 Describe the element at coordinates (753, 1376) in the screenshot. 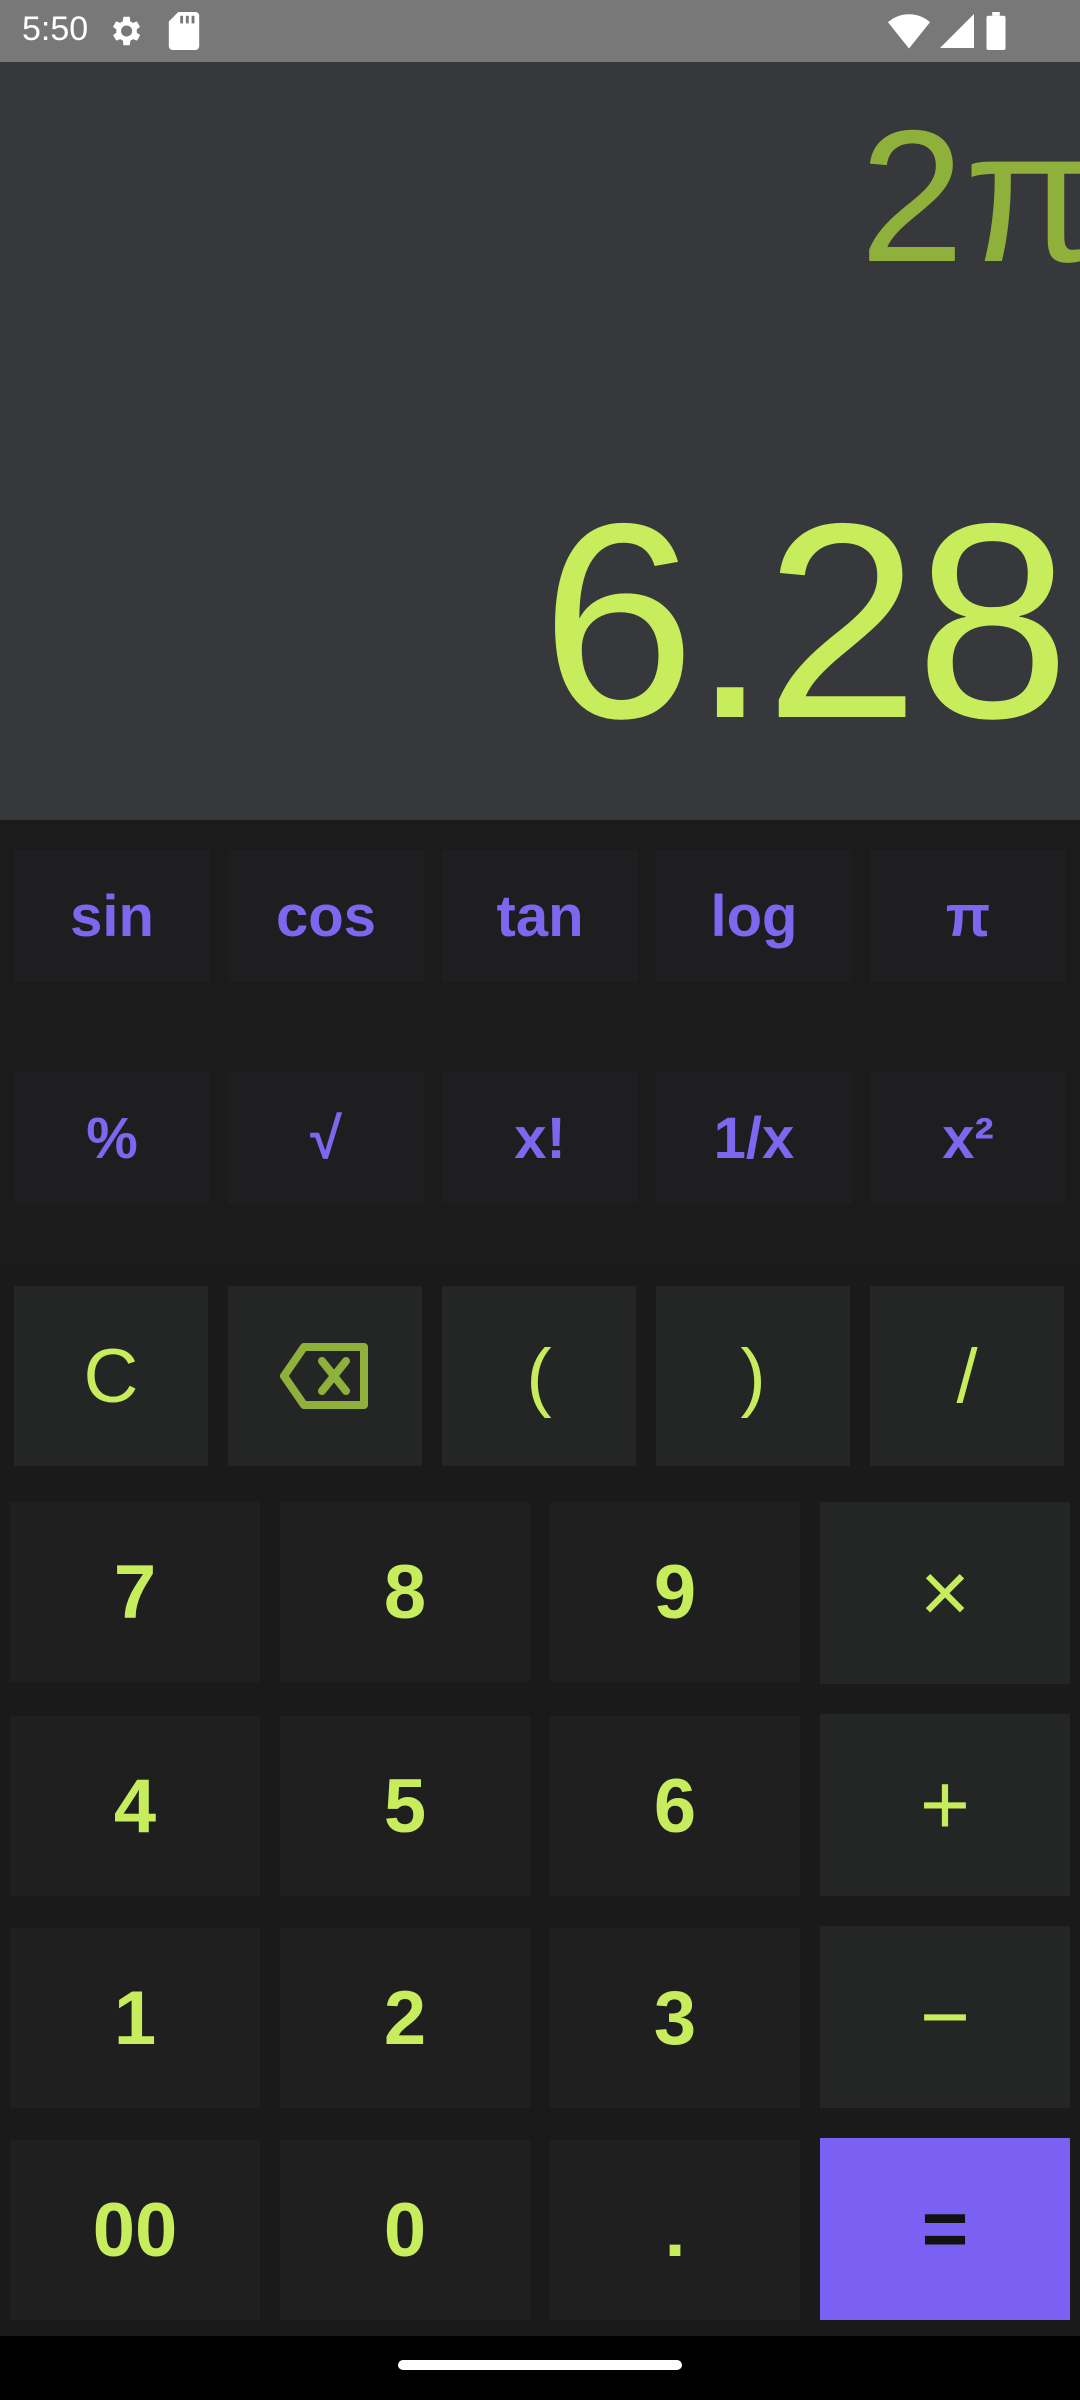

I see `close-paren-button: )` at that location.